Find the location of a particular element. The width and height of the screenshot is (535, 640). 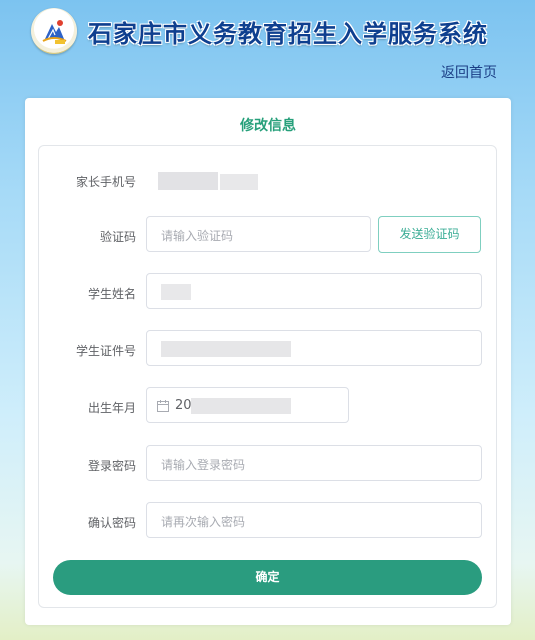

birth-date-value-mask is located at coordinates (241, 406).